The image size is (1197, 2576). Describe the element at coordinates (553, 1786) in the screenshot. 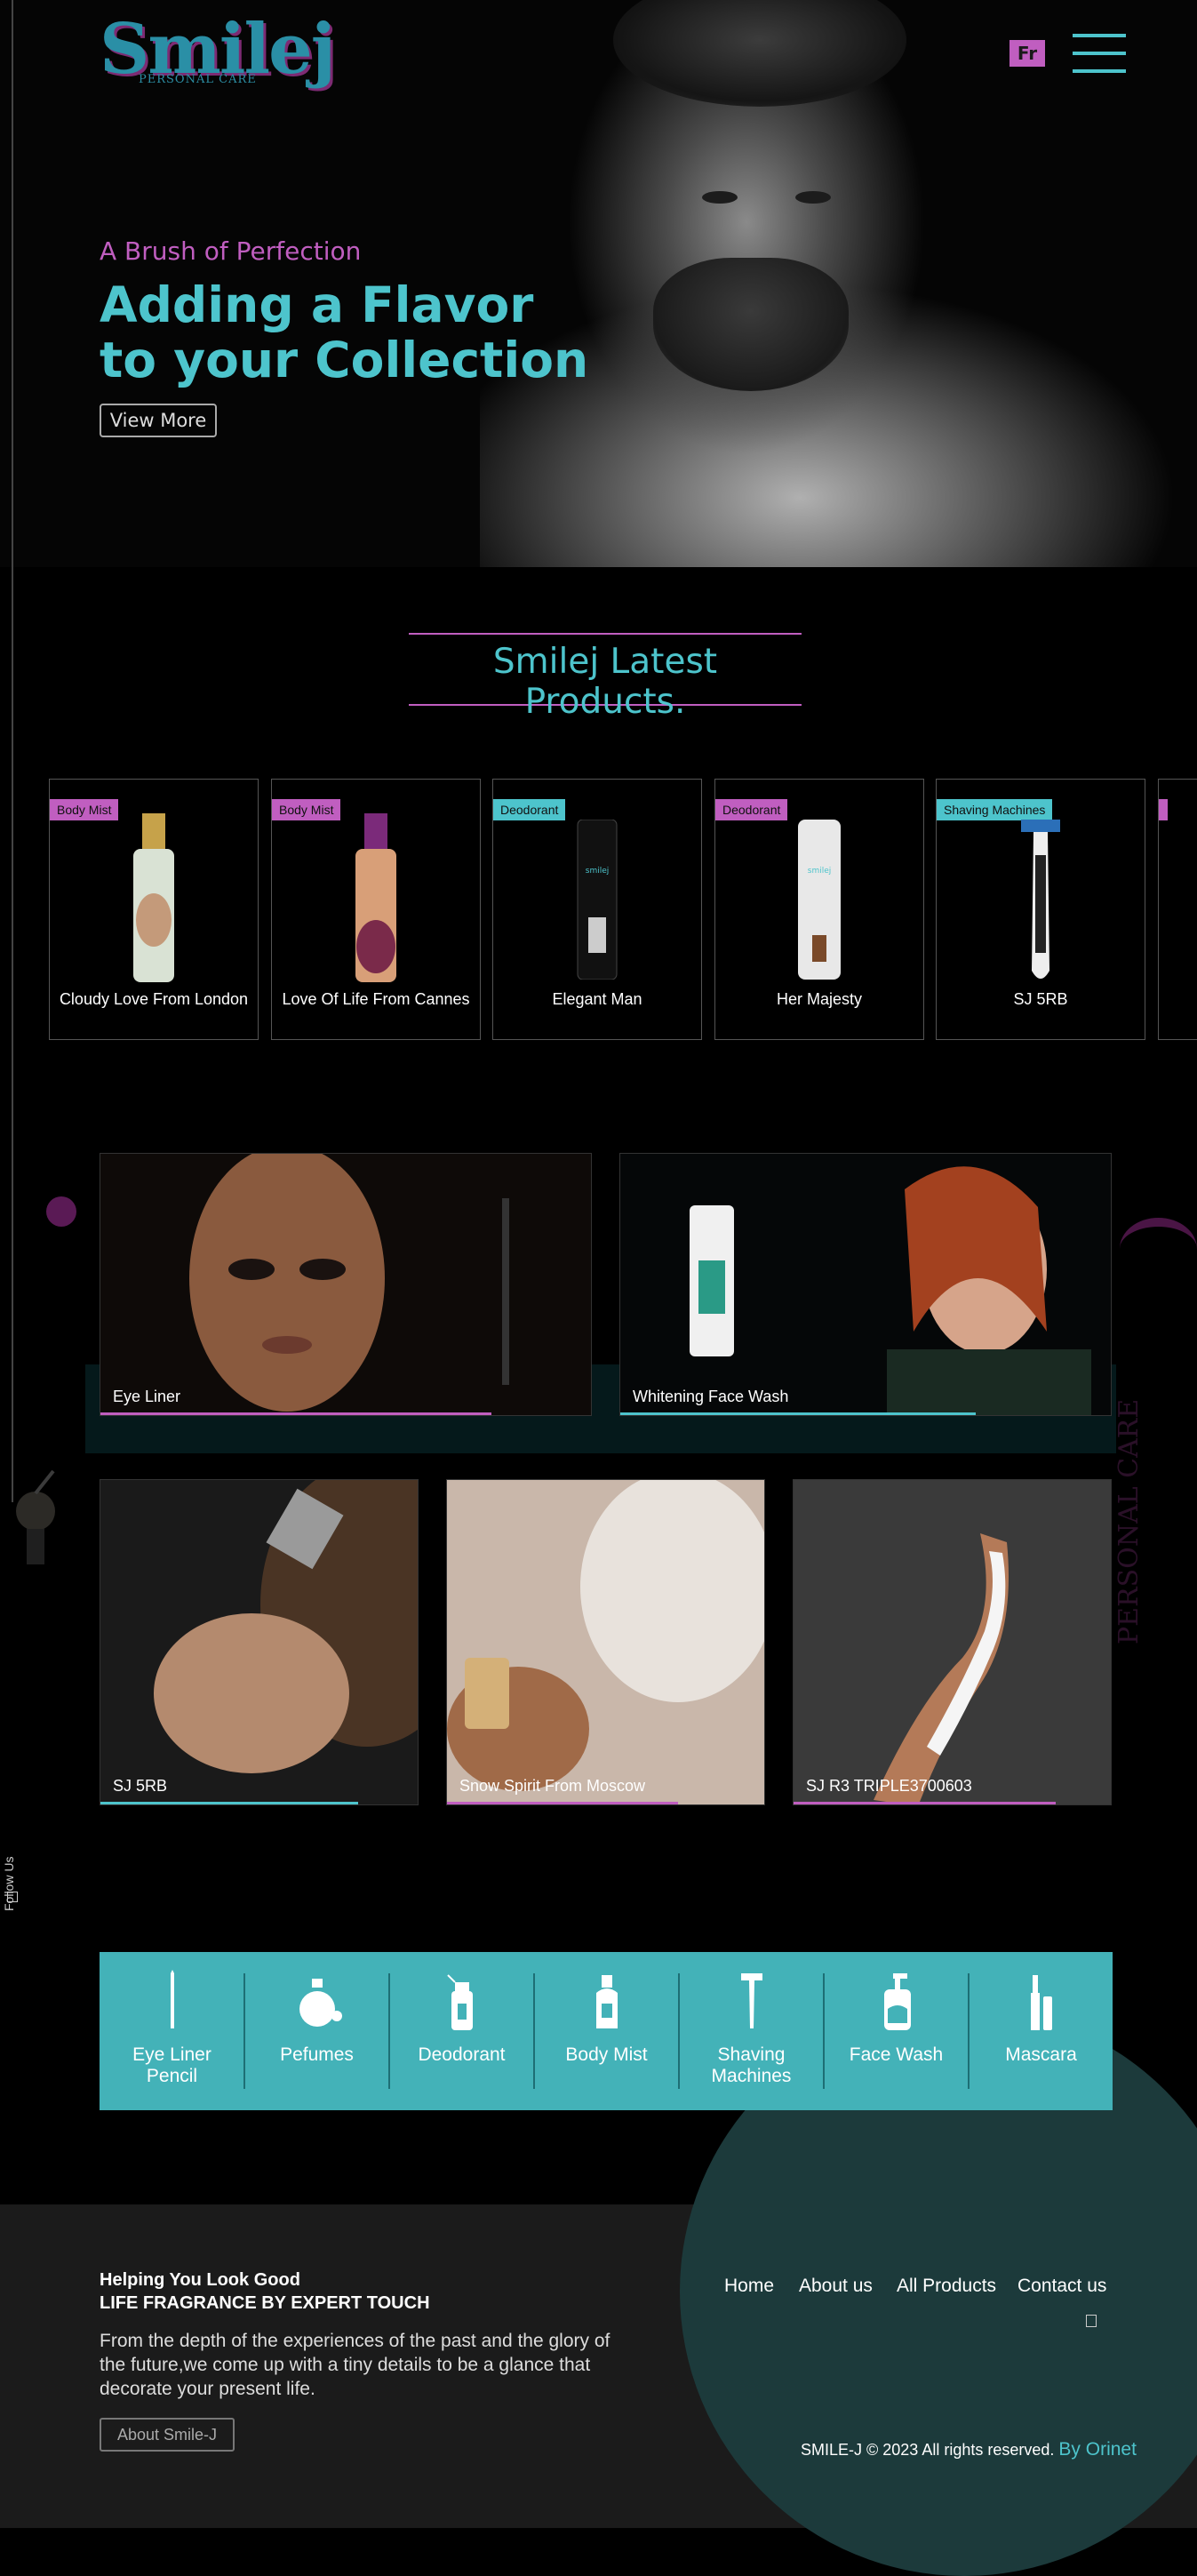

I see `feature-label: Snow Spirit From Moscow` at that location.